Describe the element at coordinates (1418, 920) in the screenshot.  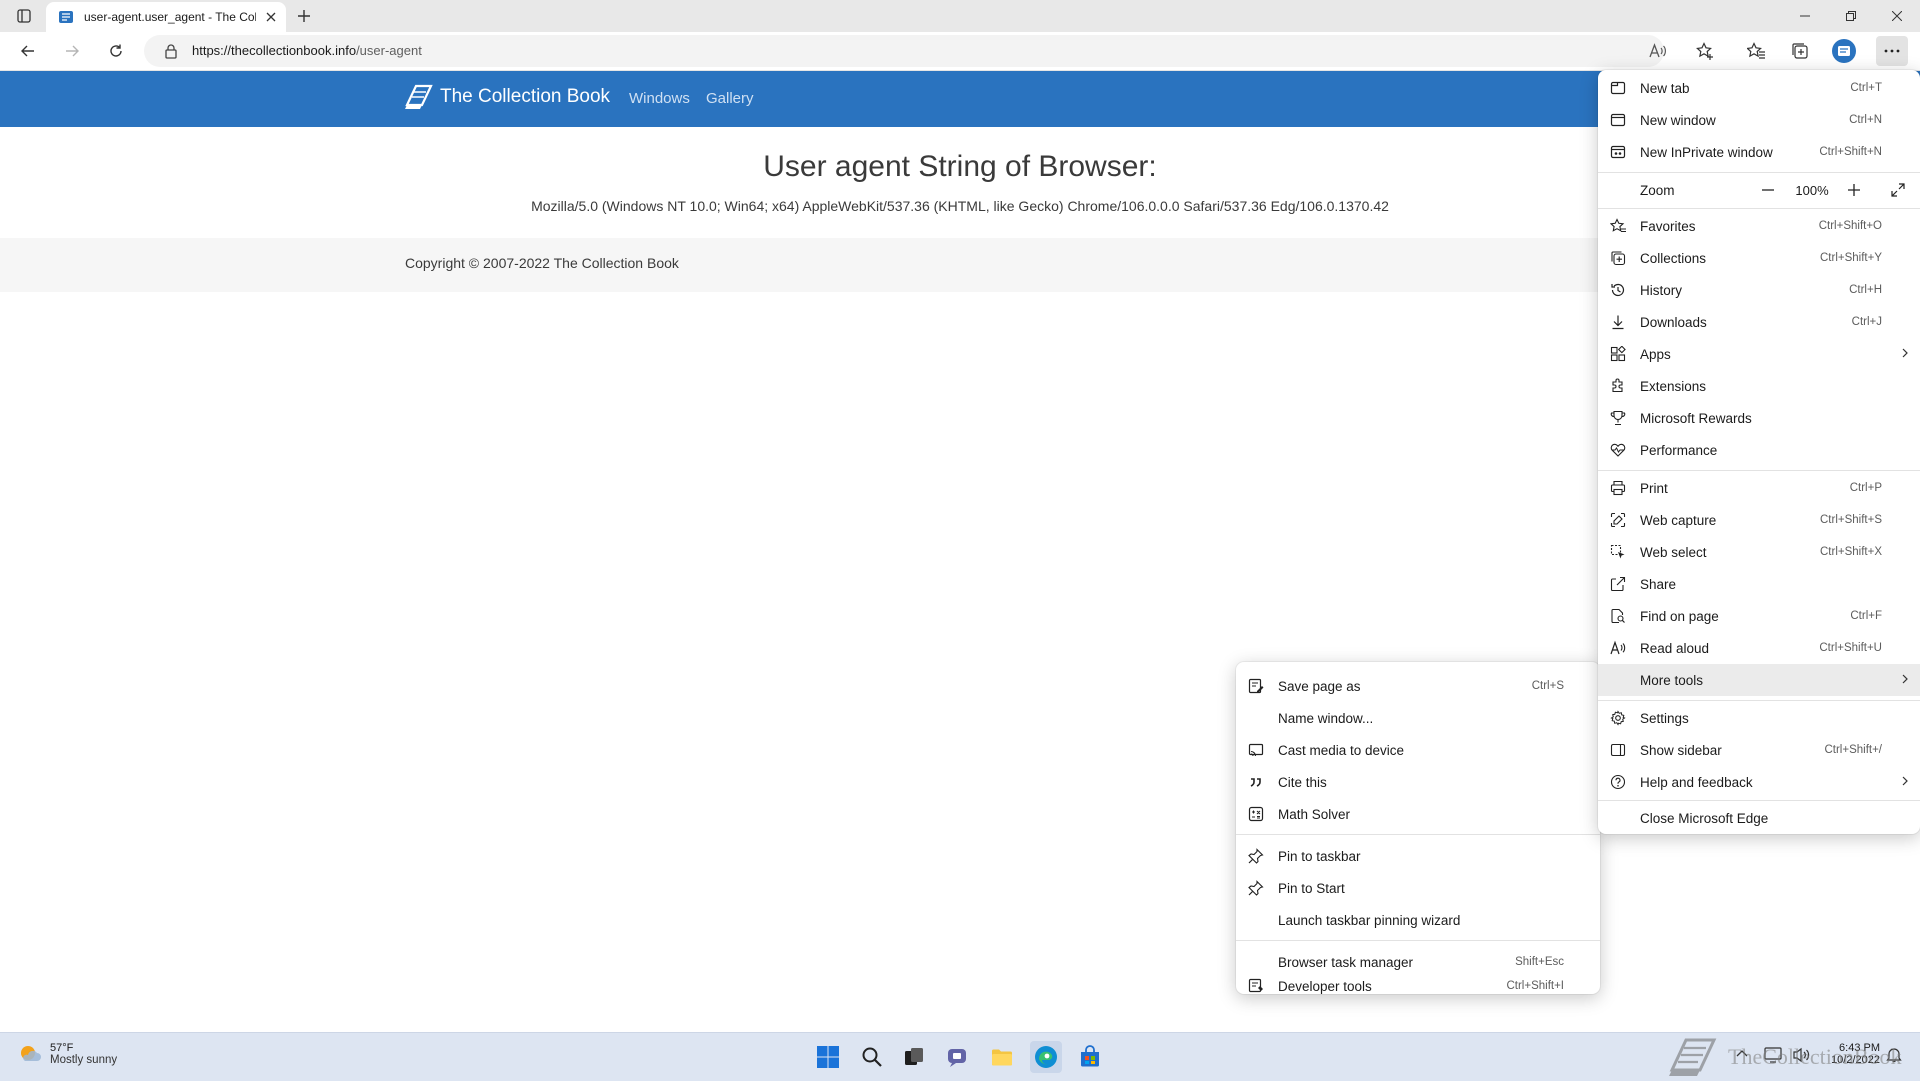
I see `menu-item-pinning-wizard: Launch taskbar pinning wizard` at that location.